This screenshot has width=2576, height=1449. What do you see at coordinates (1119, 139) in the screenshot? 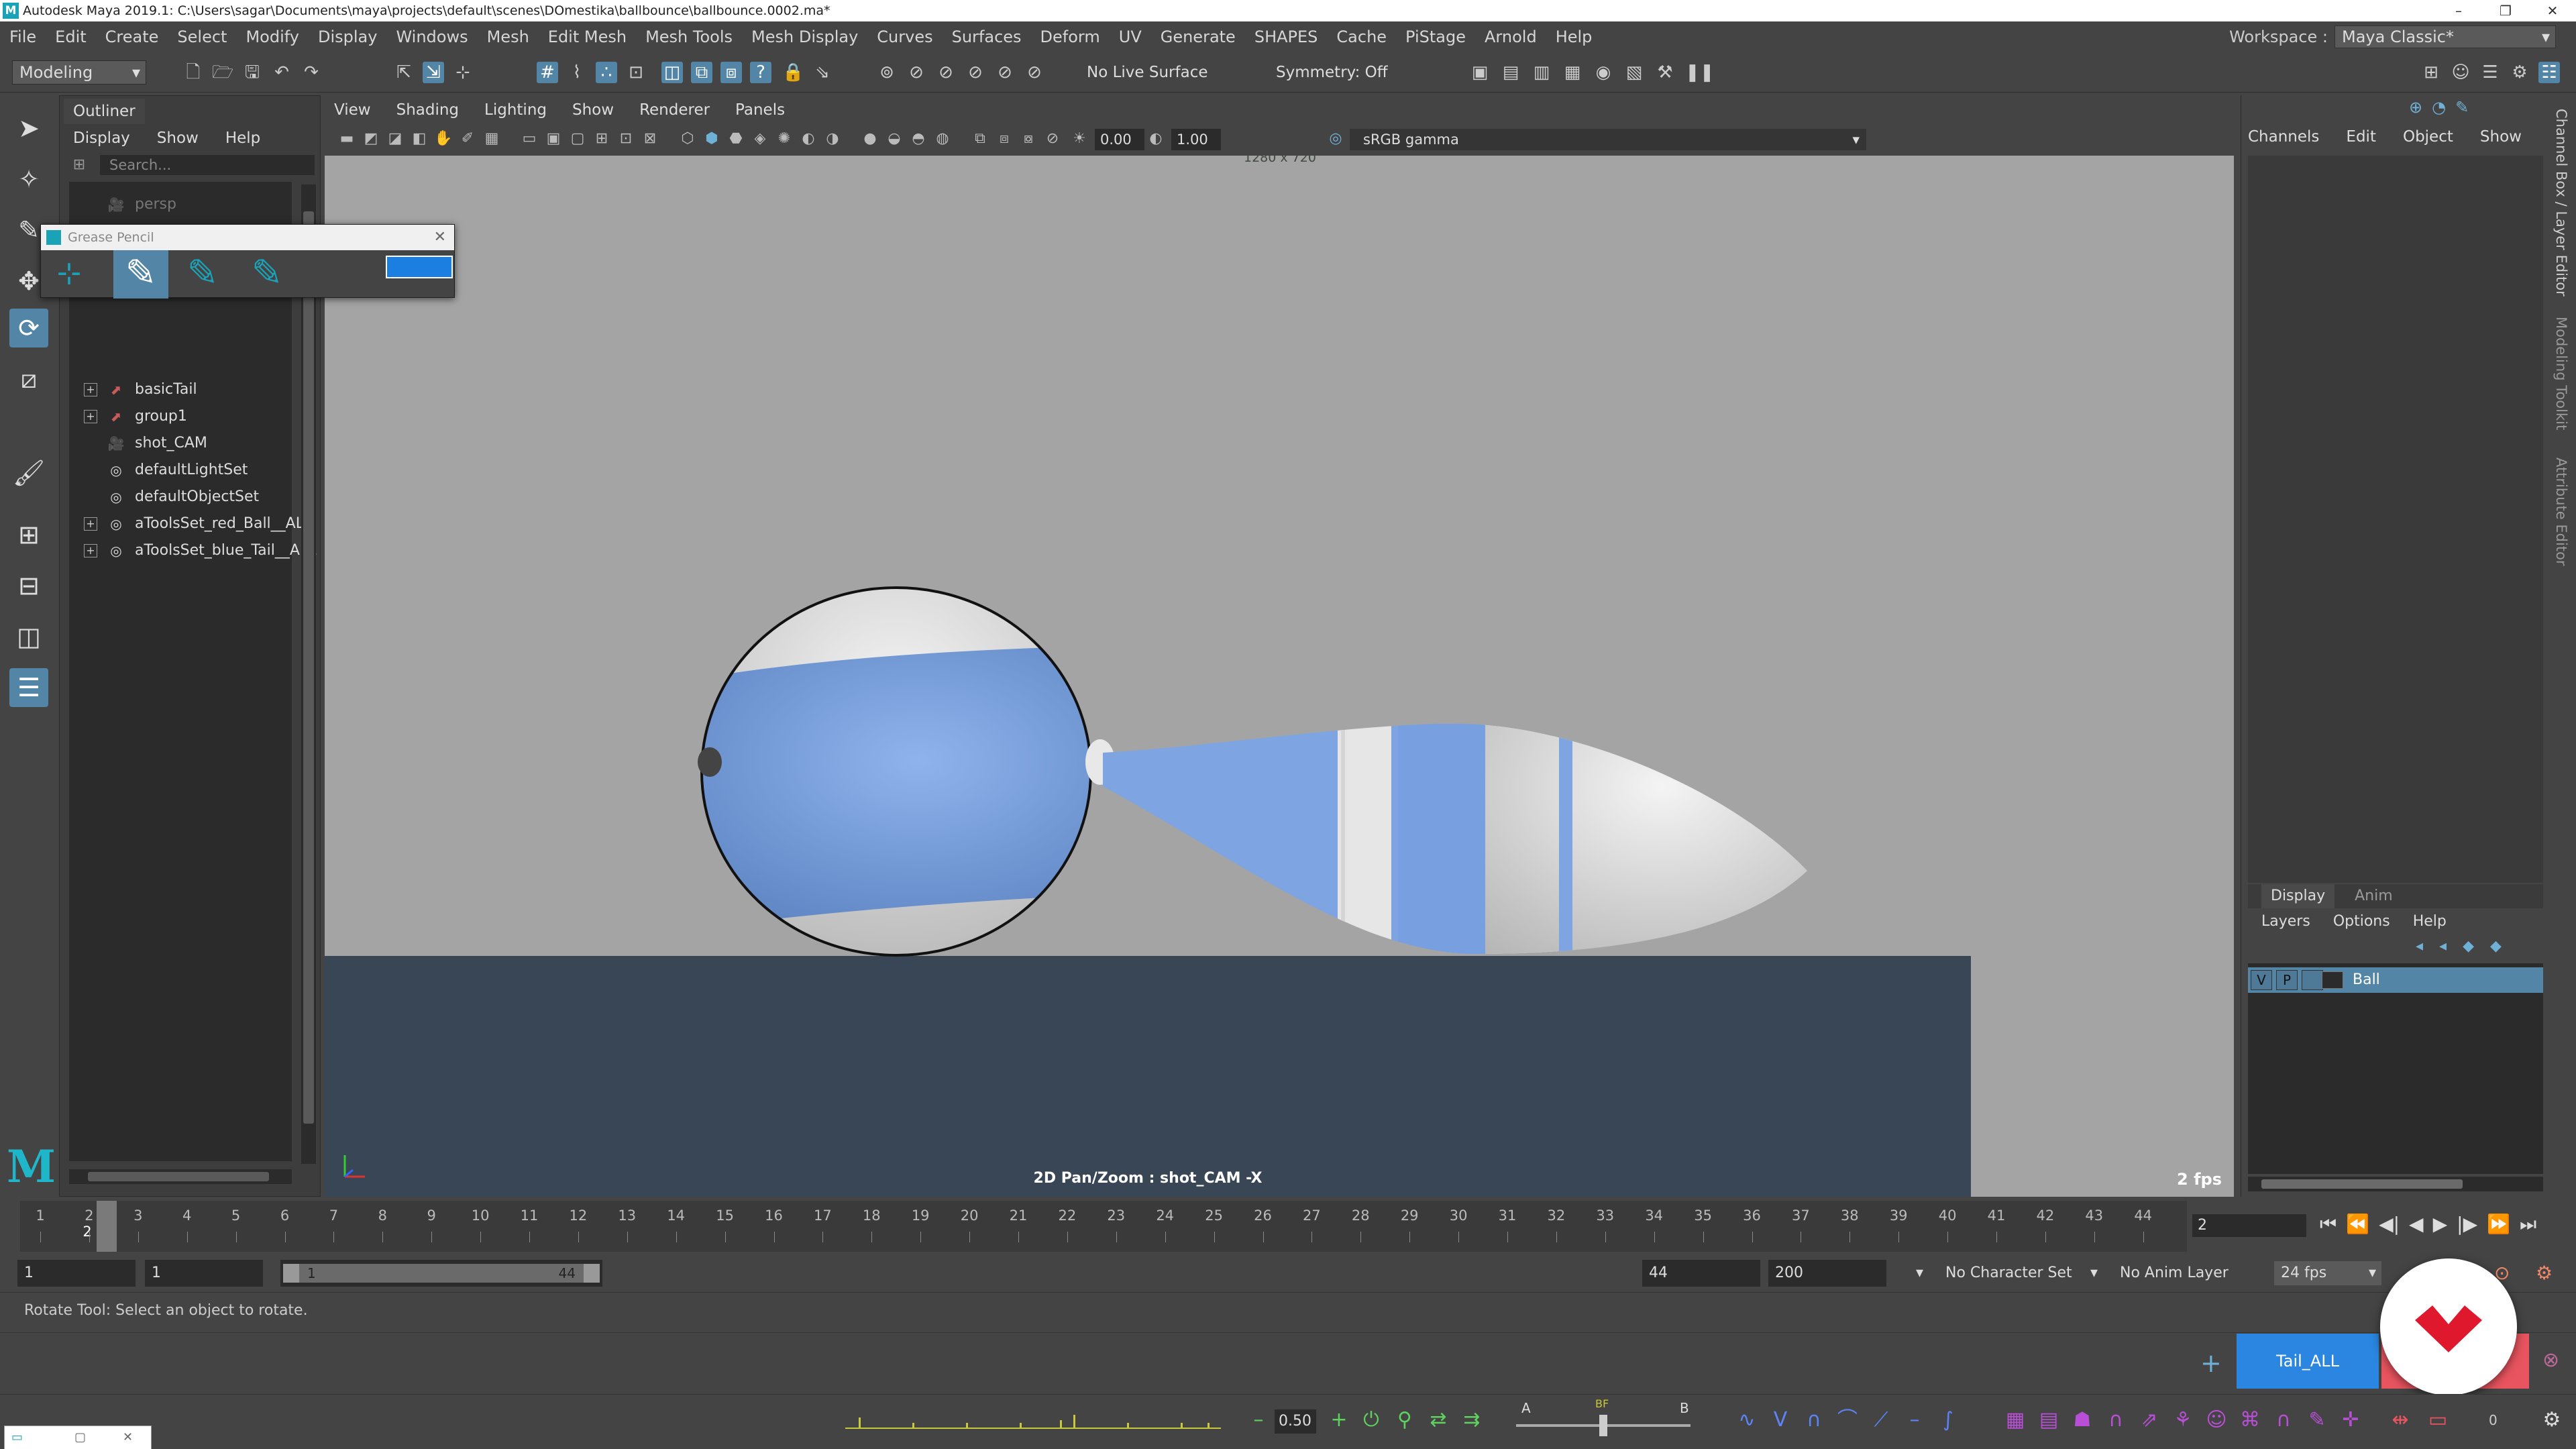
I see `exposure-field: 0.00` at bounding box center [1119, 139].